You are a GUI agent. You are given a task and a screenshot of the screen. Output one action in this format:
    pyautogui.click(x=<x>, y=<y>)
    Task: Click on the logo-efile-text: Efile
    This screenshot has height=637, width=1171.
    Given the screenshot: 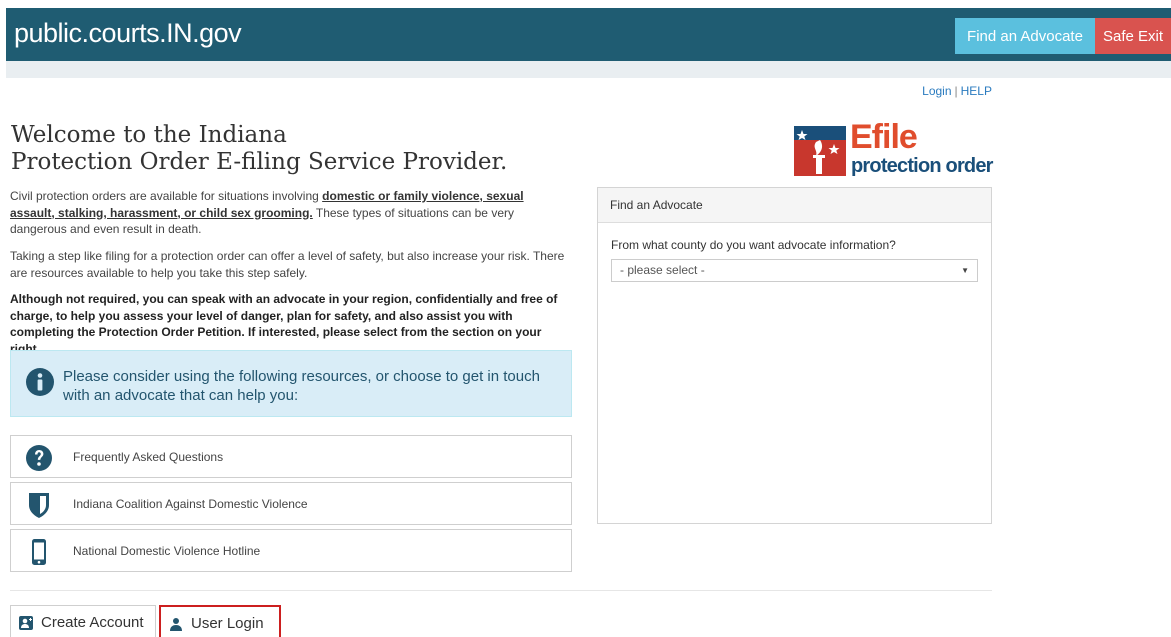 What is the action you would take?
    pyautogui.click(x=884, y=137)
    